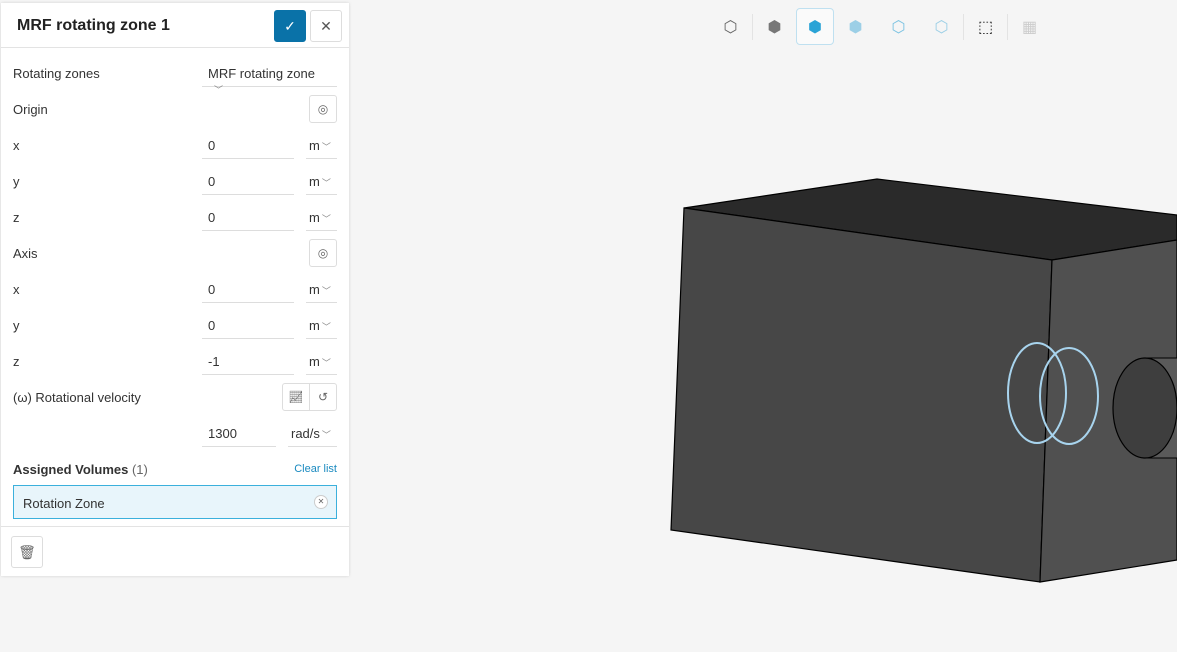 The width and height of the screenshot is (1177, 652). Describe the element at coordinates (64, 503) in the screenshot. I see `volume-name: Rotation Zone` at that location.